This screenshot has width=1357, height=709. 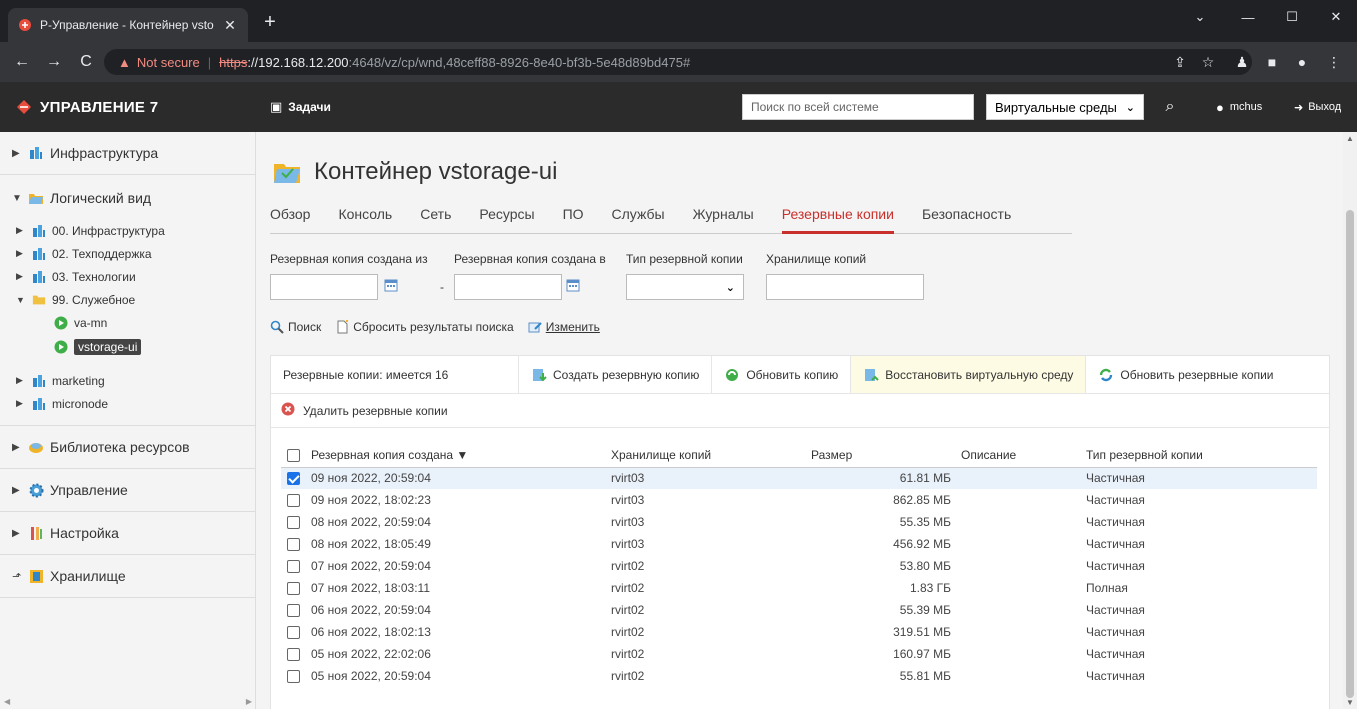 What do you see at coordinates (969, 374) in the screenshot?
I see `restore-button: Восстановить виртуальную среду` at bounding box center [969, 374].